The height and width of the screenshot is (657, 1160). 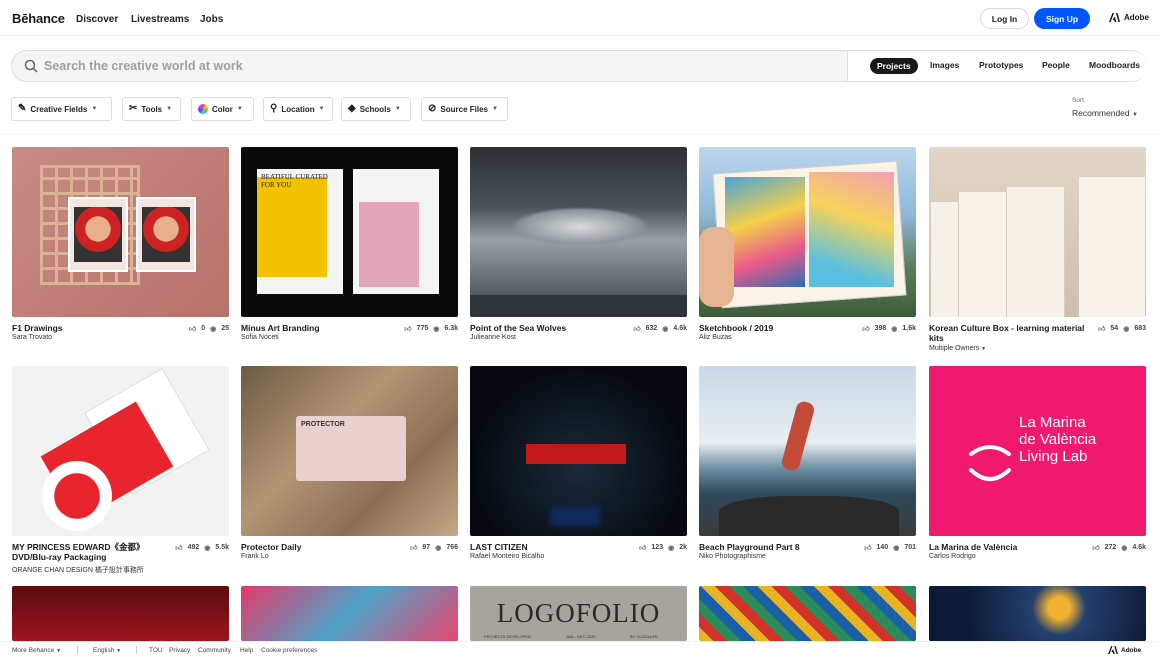 I want to click on footer-language-label: English, so click(x=104, y=650).